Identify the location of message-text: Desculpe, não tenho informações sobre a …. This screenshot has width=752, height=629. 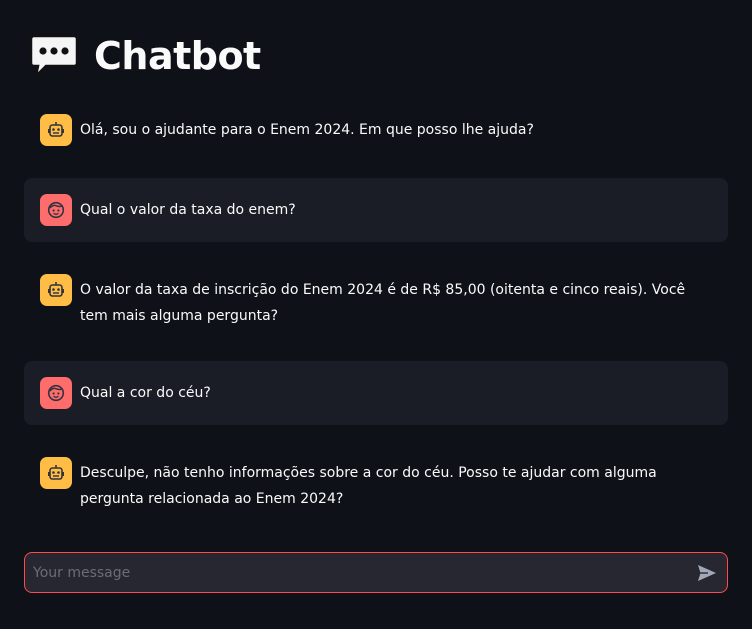
(368, 486).